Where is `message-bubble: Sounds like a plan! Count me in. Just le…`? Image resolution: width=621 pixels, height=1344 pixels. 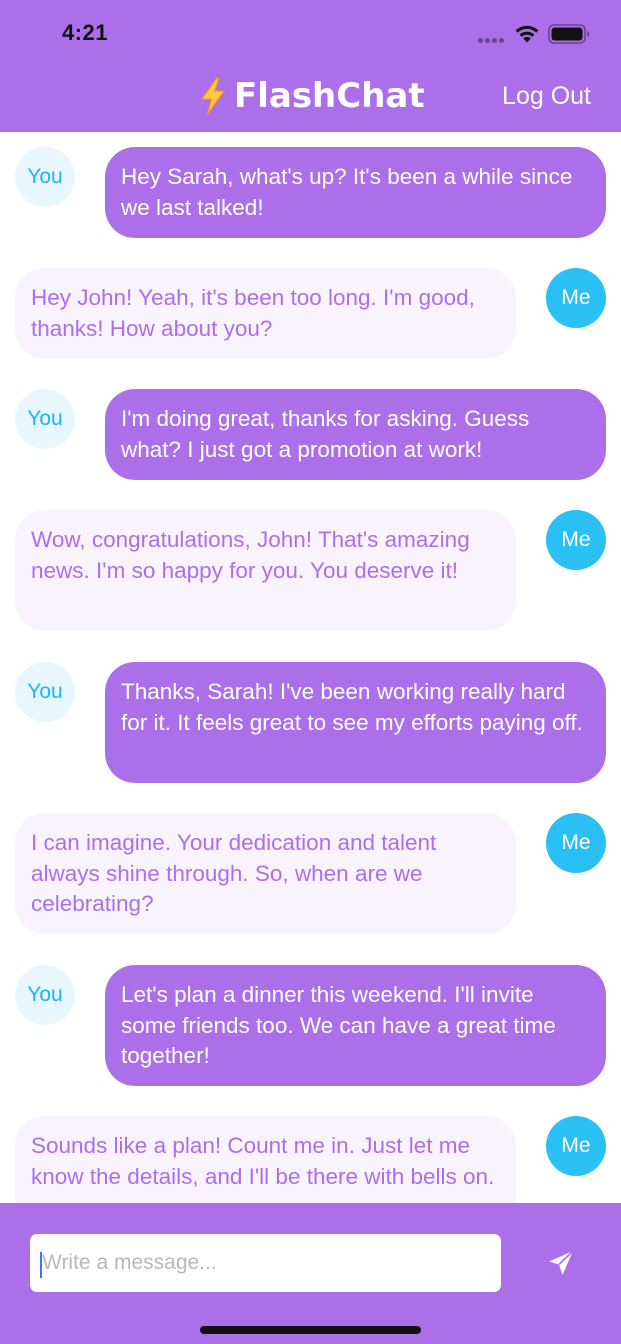 message-bubble: Sounds like a plan! Count me in. Just le… is located at coordinates (265, 1159).